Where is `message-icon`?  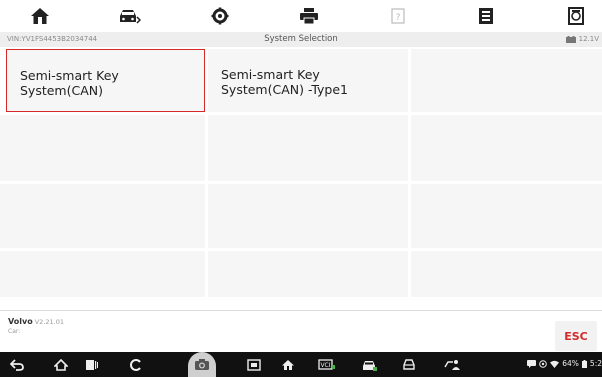 message-icon is located at coordinates (532, 363).